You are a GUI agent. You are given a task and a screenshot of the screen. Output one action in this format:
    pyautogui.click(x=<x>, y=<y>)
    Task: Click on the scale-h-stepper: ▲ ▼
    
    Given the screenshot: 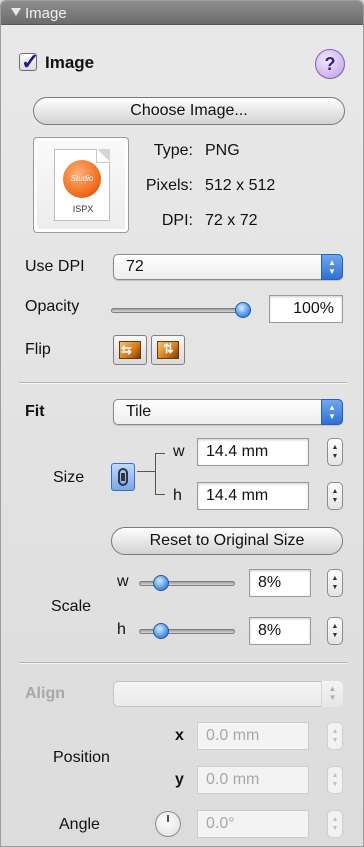 What is the action you would take?
    pyautogui.click(x=335, y=631)
    